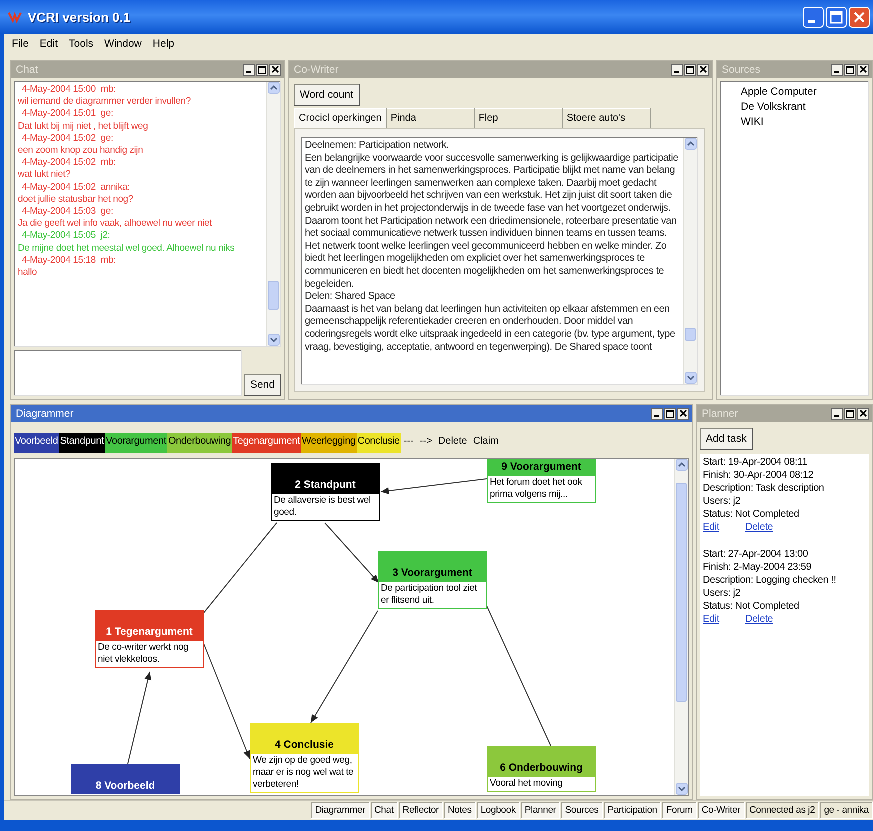 Image resolution: width=873 pixels, height=831 pixels. I want to click on claim-title: 6 Onderbouwing, so click(541, 761).